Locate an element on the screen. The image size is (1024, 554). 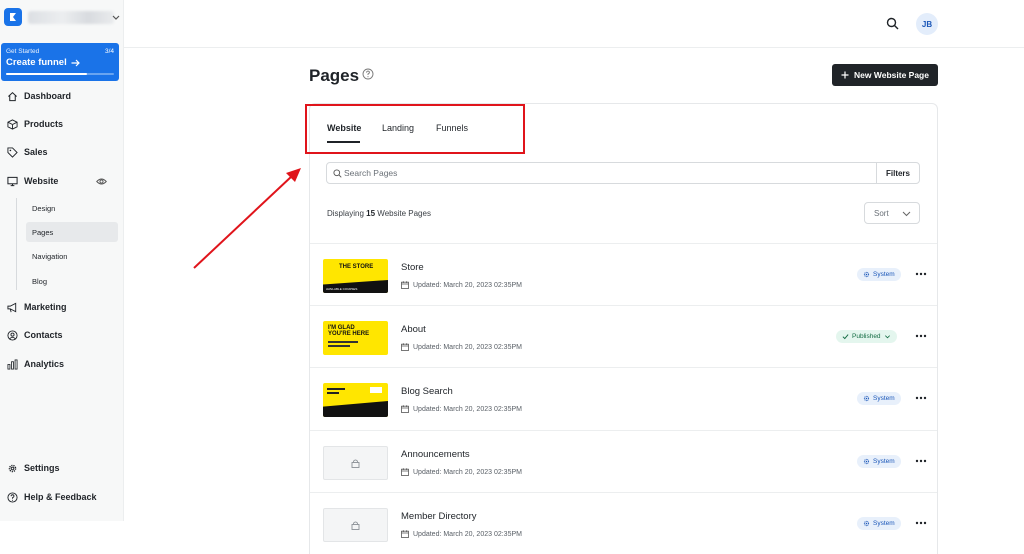
page-title-link: Announcements is located at coordinates (435, 454).